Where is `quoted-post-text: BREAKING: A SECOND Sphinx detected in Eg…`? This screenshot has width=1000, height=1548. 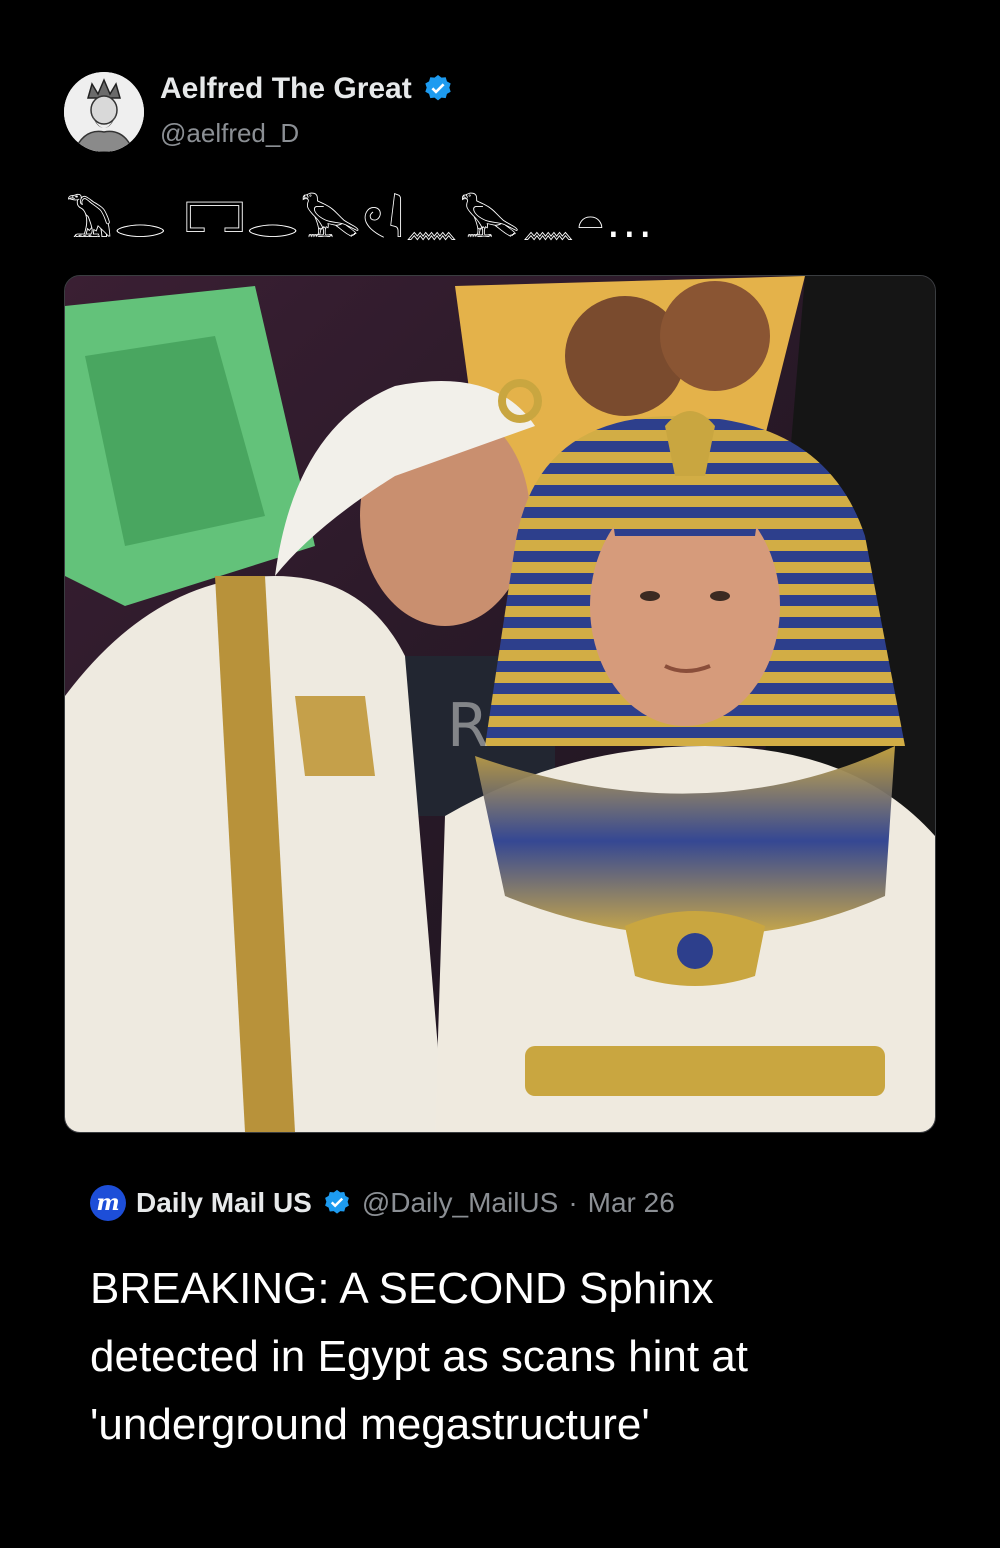 quoted-post-text: BREAKING: A SECOND Sphinx detected in Eg… is located at coordinates (510, 1357).